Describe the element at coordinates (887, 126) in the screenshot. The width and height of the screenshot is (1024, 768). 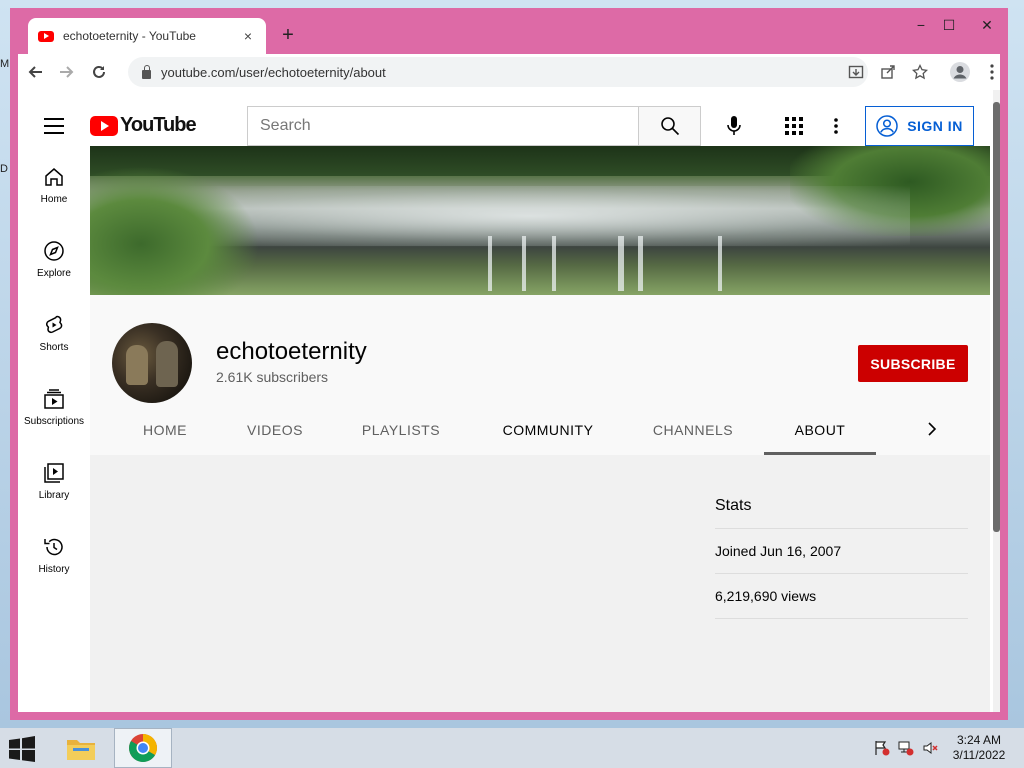
I see `account-circle-icon` at that location.